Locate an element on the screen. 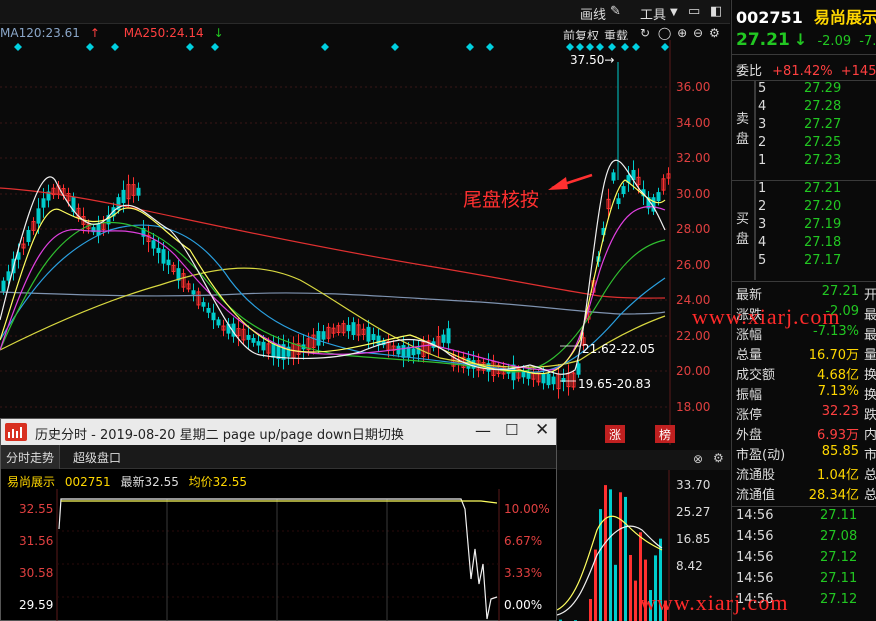  tick-row: 14:56 27.08 is located at coordinates (806, 539).